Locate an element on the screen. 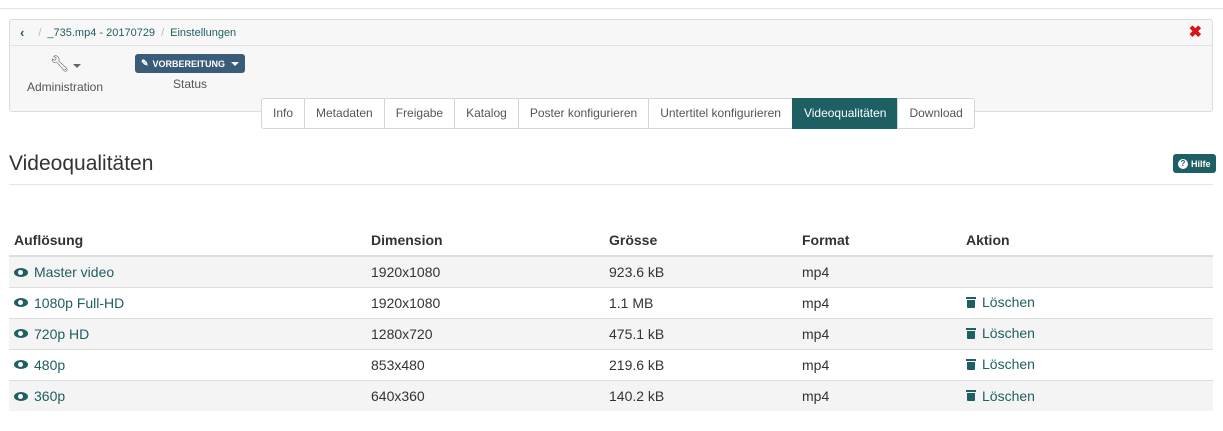 The height and width of the screenshot is (431, 1223). table-row: Master video 1920x1080 923.6 kB mp4 is located at coordinates (611, 271).